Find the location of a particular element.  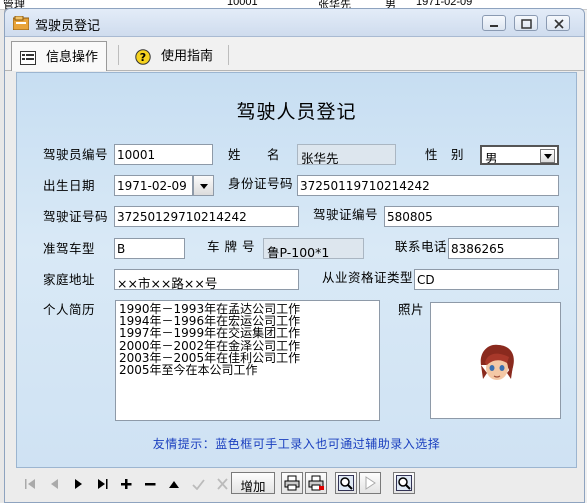

gender-value: 男 is located at coordinates (491, 158).